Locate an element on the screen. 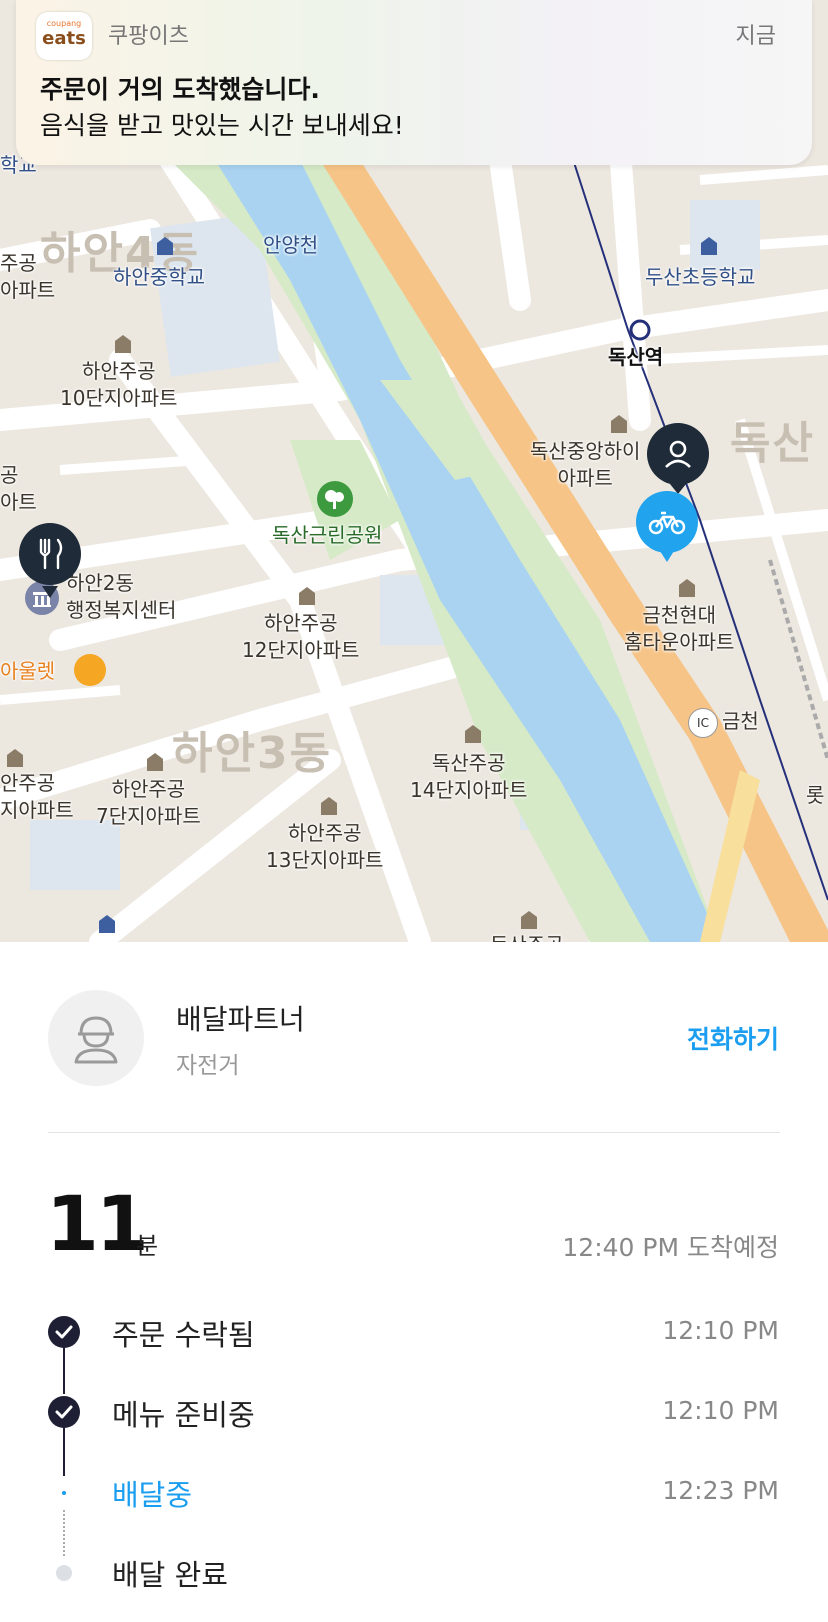  map-label: 안양천 is located at coordinates (291, 245).